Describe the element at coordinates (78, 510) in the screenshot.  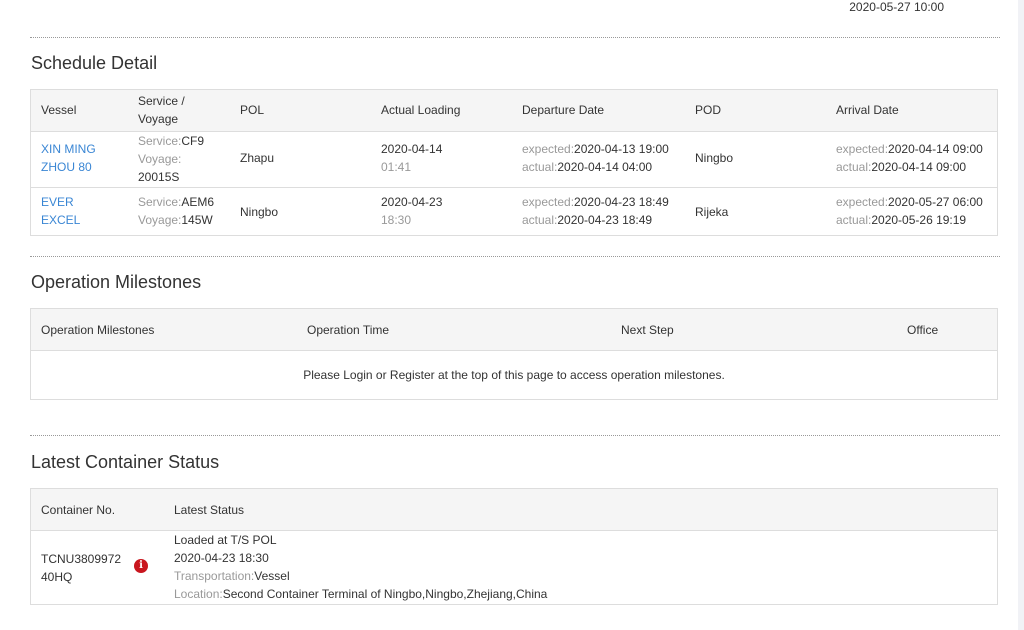
I see `col-container-no: Container No.` at that location.